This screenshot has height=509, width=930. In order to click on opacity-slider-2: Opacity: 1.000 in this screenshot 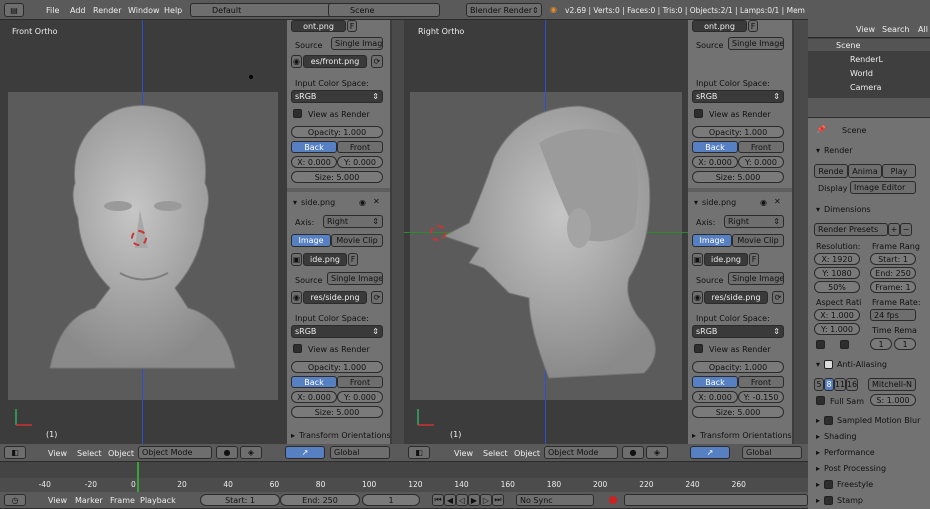, I will do `click(337, 367)`.